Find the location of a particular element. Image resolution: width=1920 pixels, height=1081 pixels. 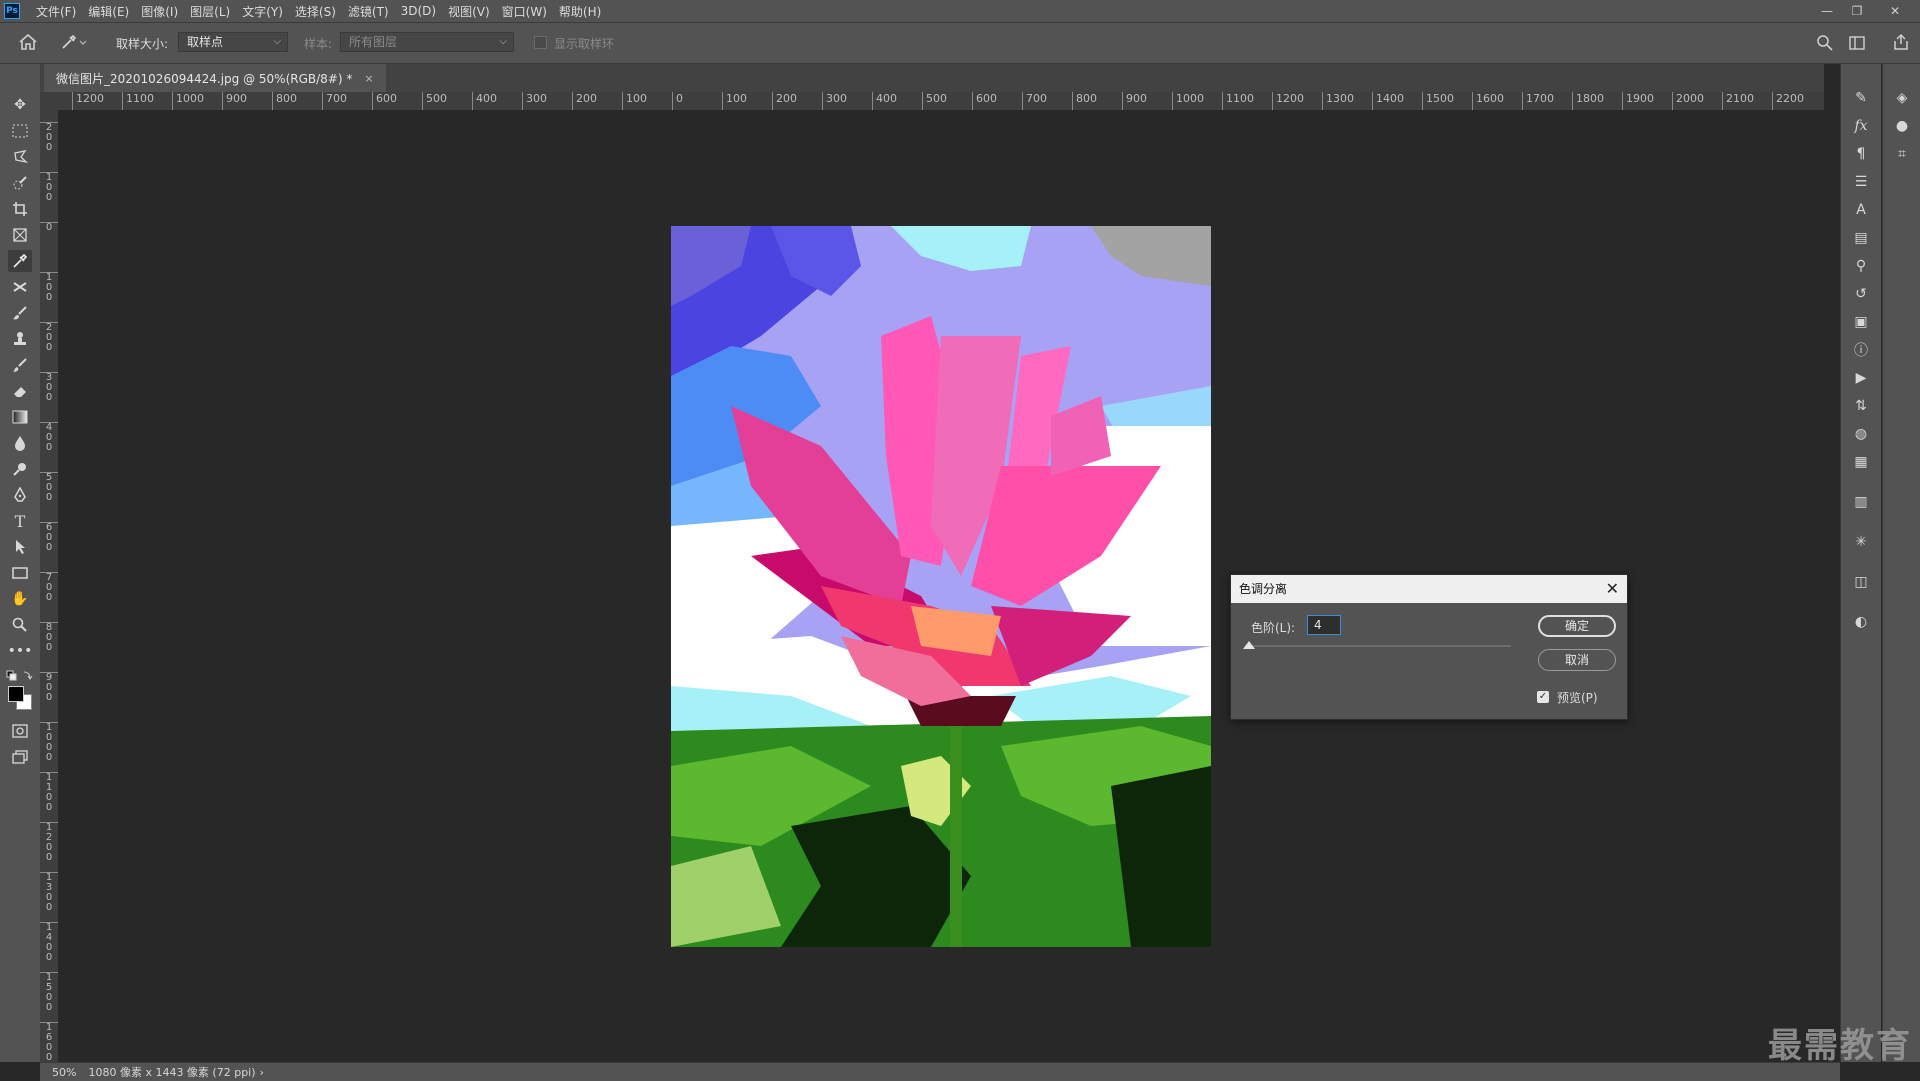

eyedropper-tool-preset-icon is located at coordinates (74, 43).